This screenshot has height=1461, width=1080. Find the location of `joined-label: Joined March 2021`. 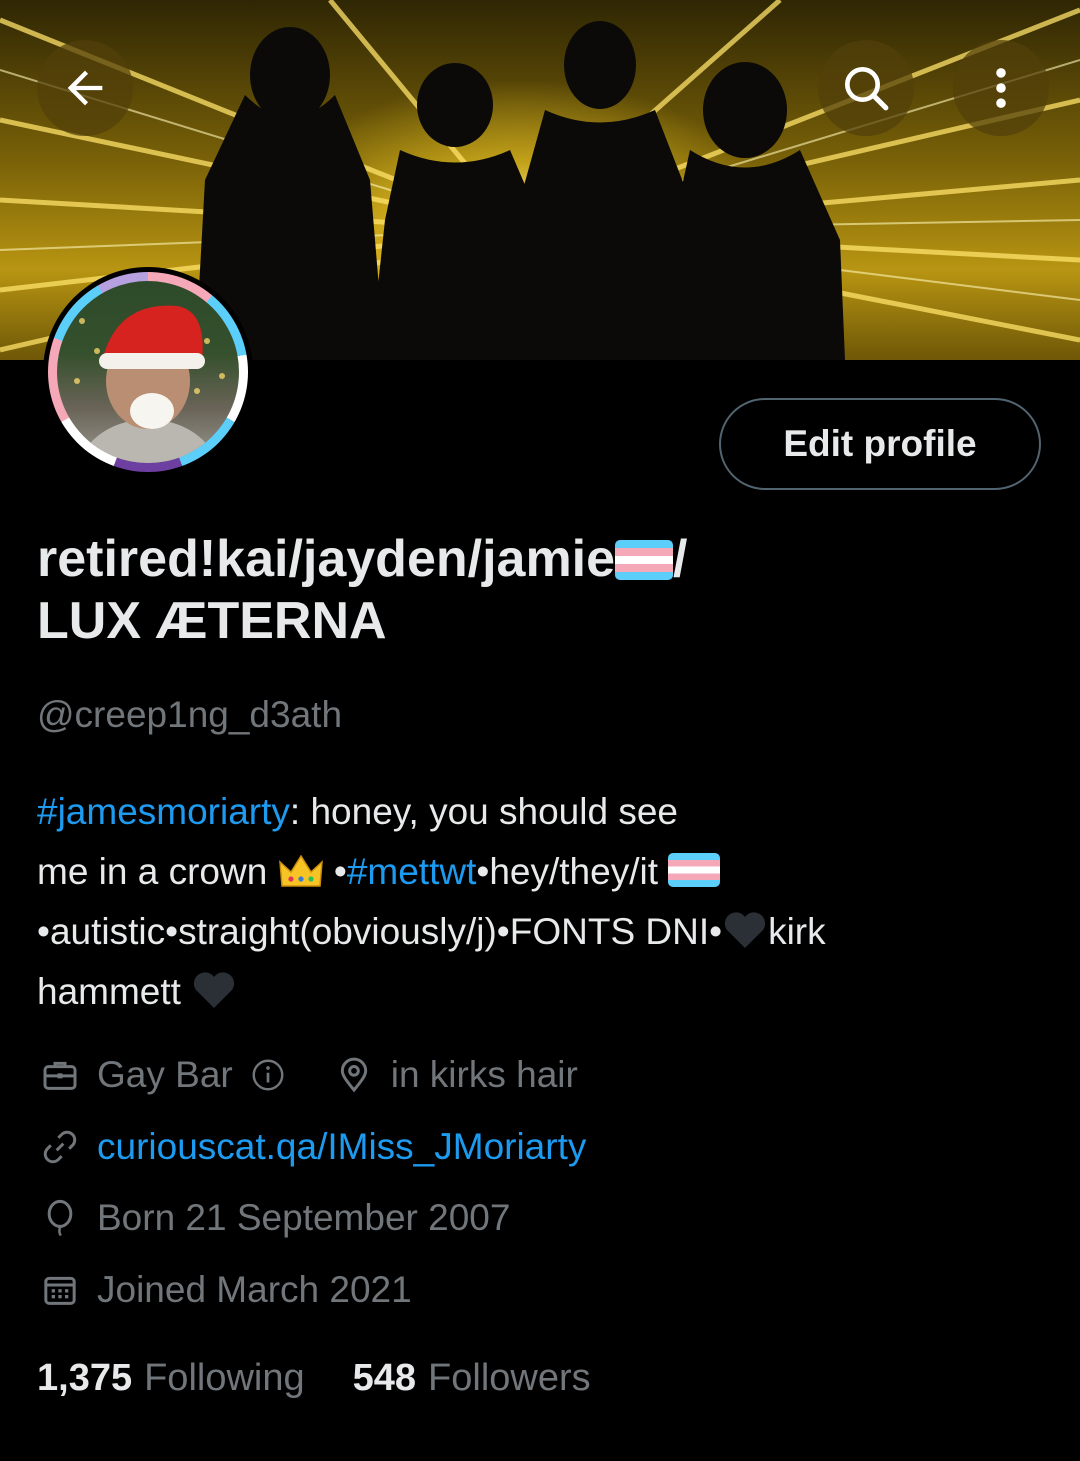

joined-label: Joined March 2021 is located at coordinates (254, 1289).